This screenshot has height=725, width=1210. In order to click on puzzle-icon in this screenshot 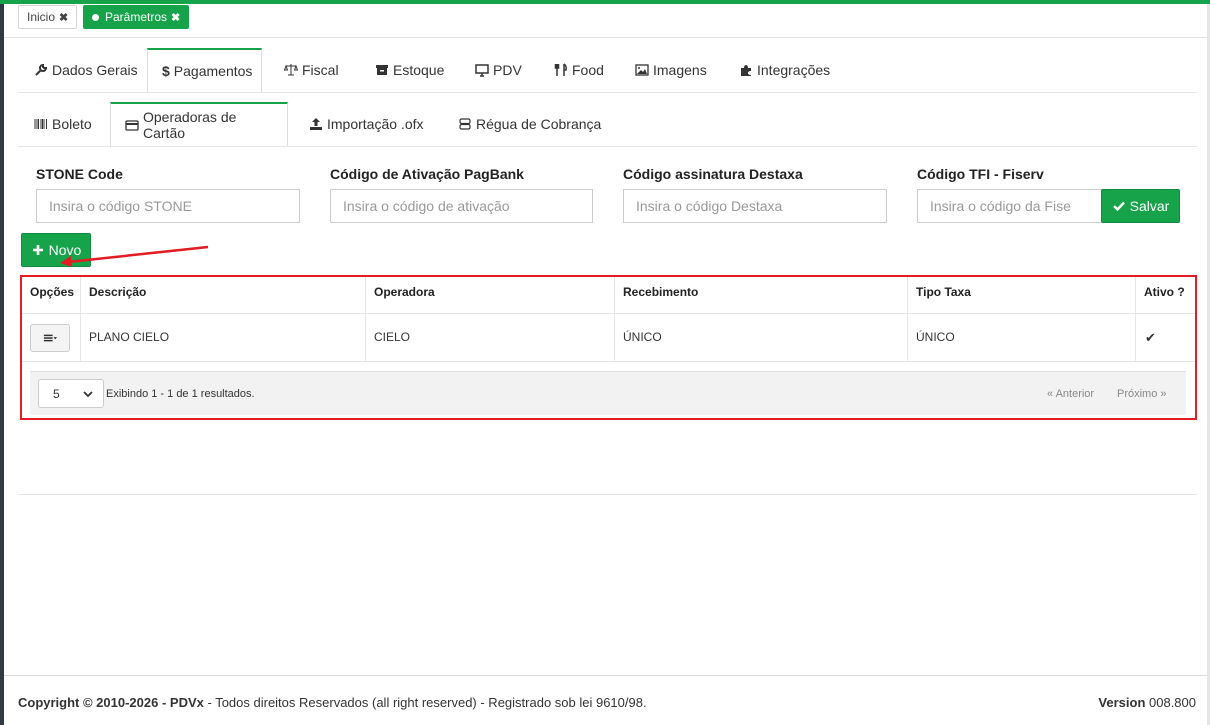, I will do `click(746, 70)`.